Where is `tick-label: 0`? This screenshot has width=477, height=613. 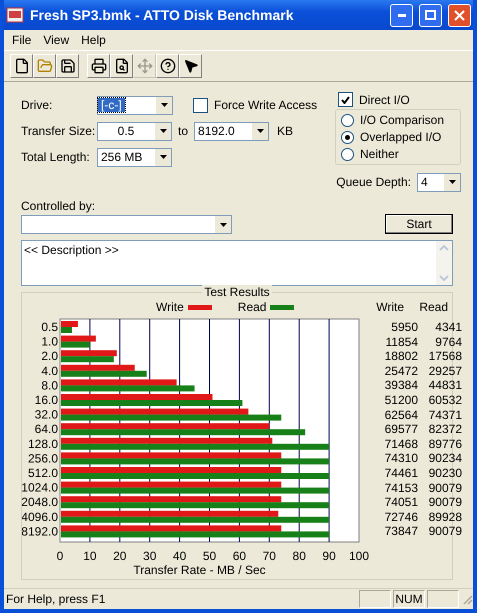
tick-label: 0 is located at coordinates (60, 556).